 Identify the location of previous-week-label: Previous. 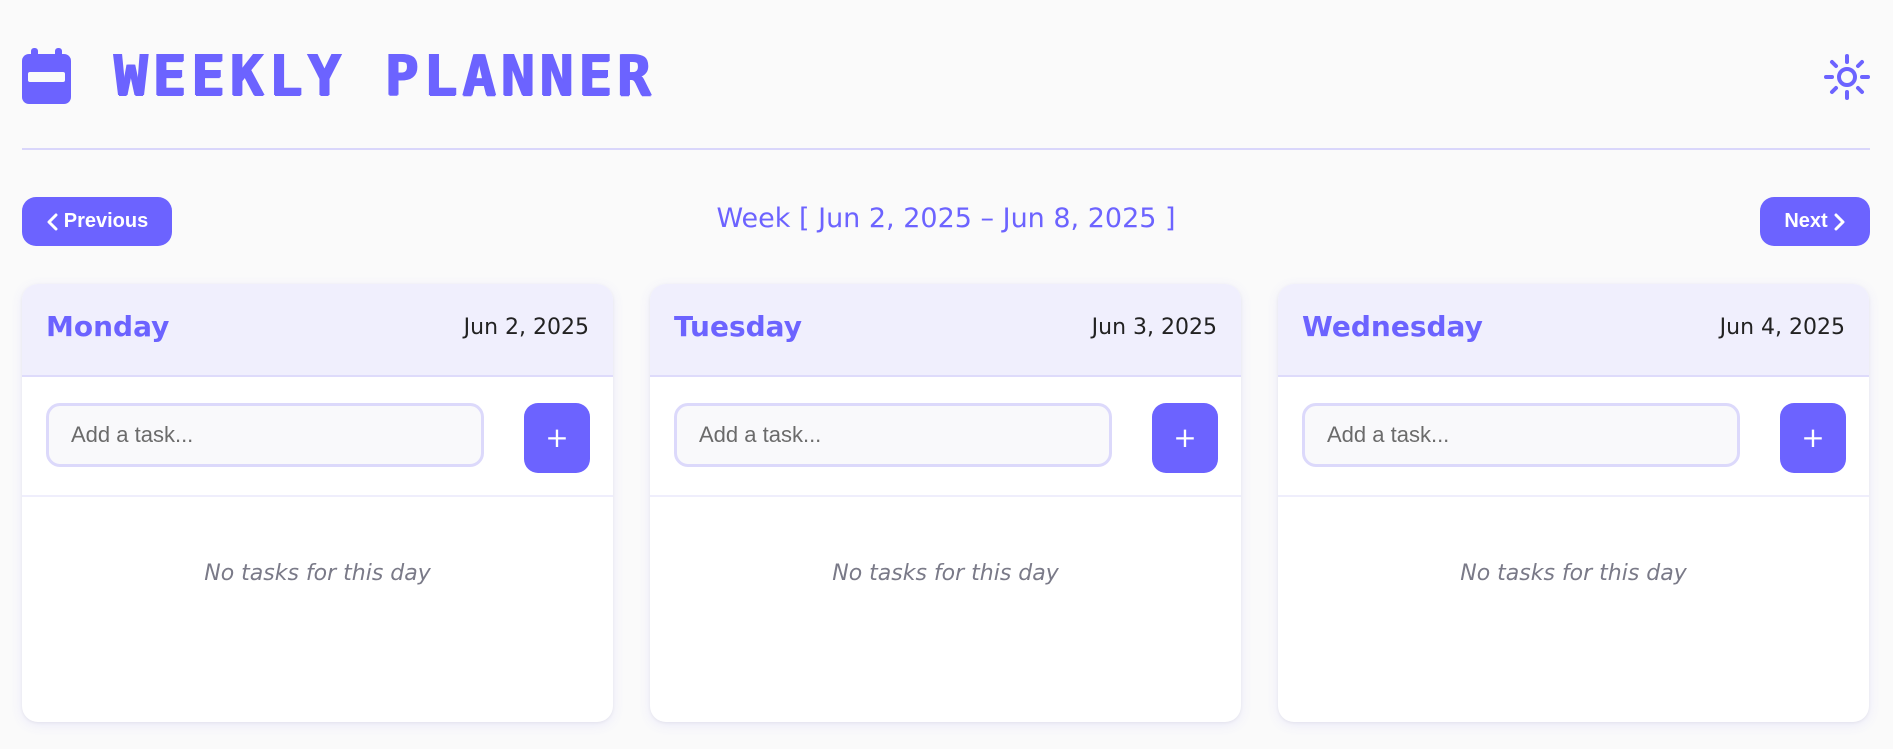
(106, 221).